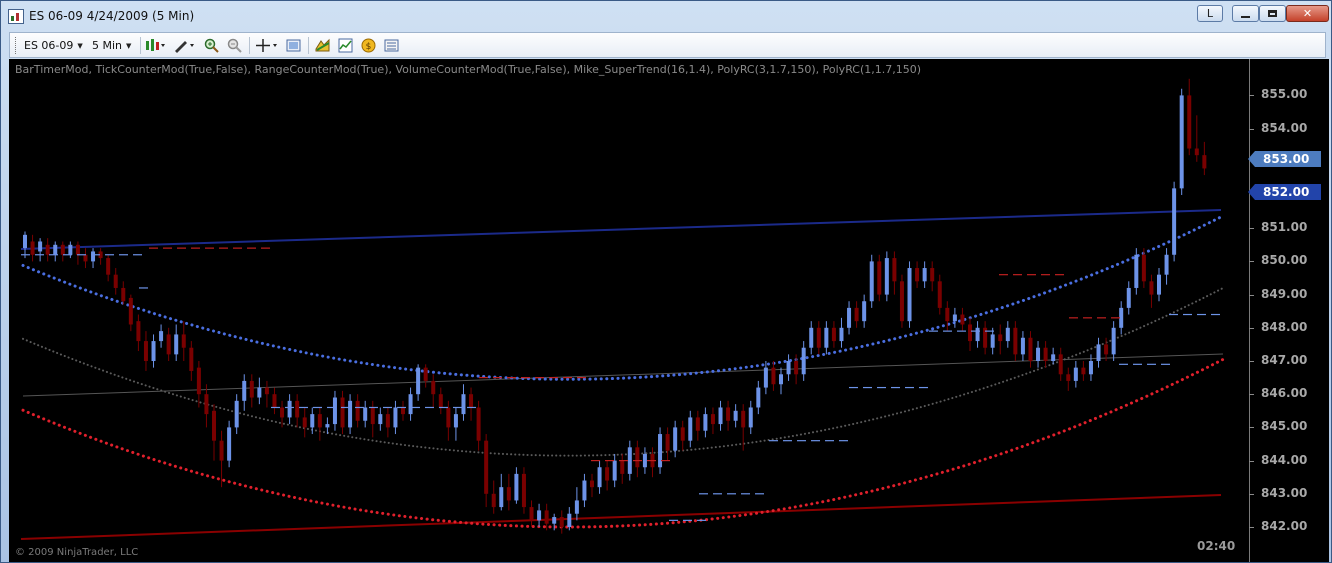  What do you see at coordinates (1245, 13) in the screenshot?
I see `minimize-button` at bounding box center [1245, 13].